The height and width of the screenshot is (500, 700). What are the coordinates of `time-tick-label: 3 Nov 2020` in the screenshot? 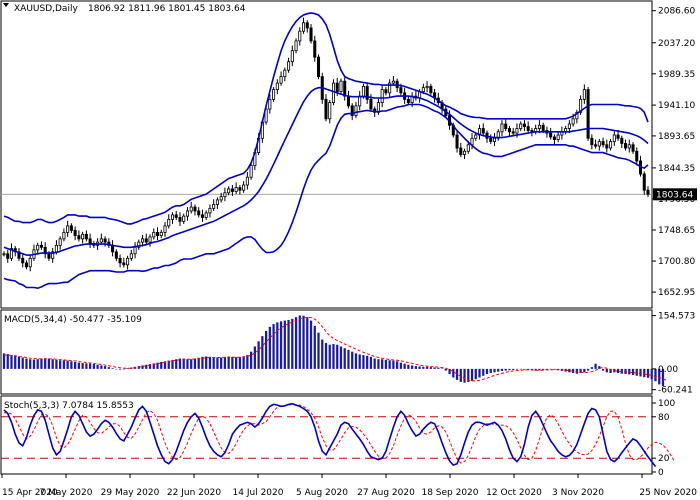 It's located at (578, 493).